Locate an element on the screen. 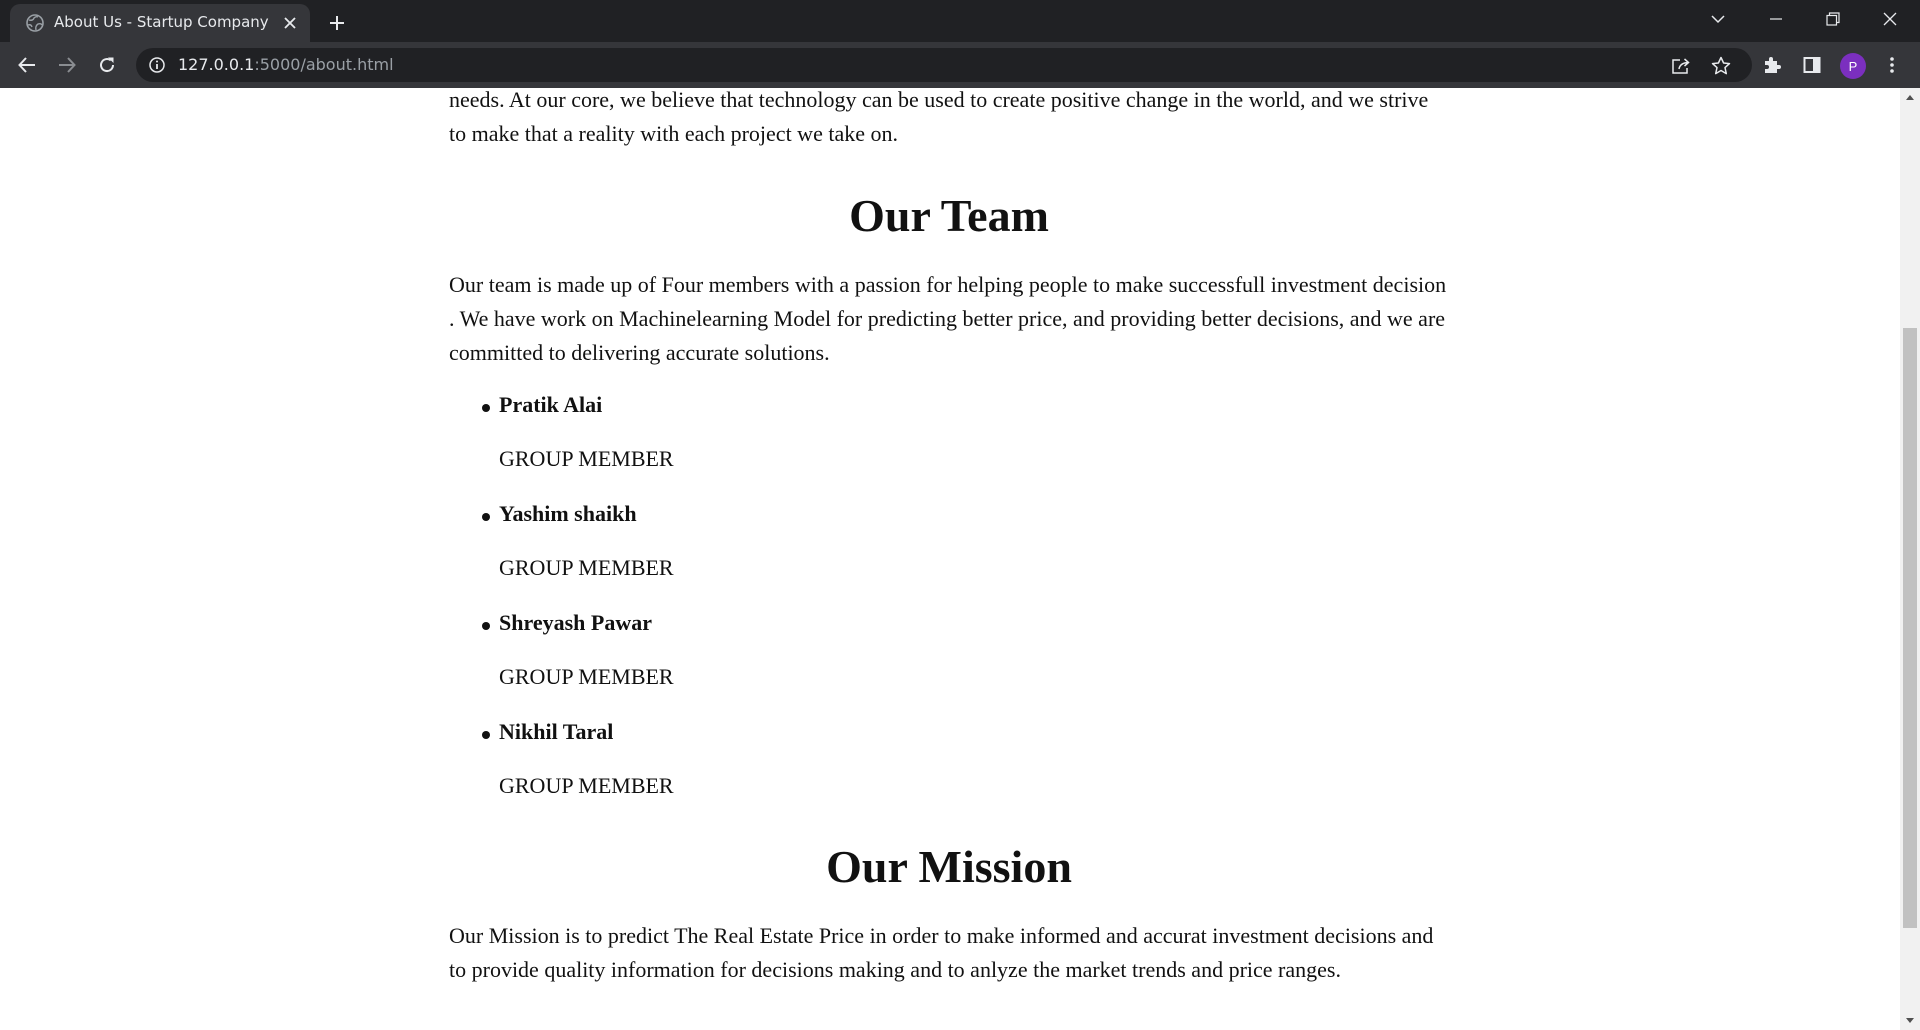 The image size is (1920, 1030). url-text: 127.0.0.1:5000/about.html is located at coordinates (286, 64).